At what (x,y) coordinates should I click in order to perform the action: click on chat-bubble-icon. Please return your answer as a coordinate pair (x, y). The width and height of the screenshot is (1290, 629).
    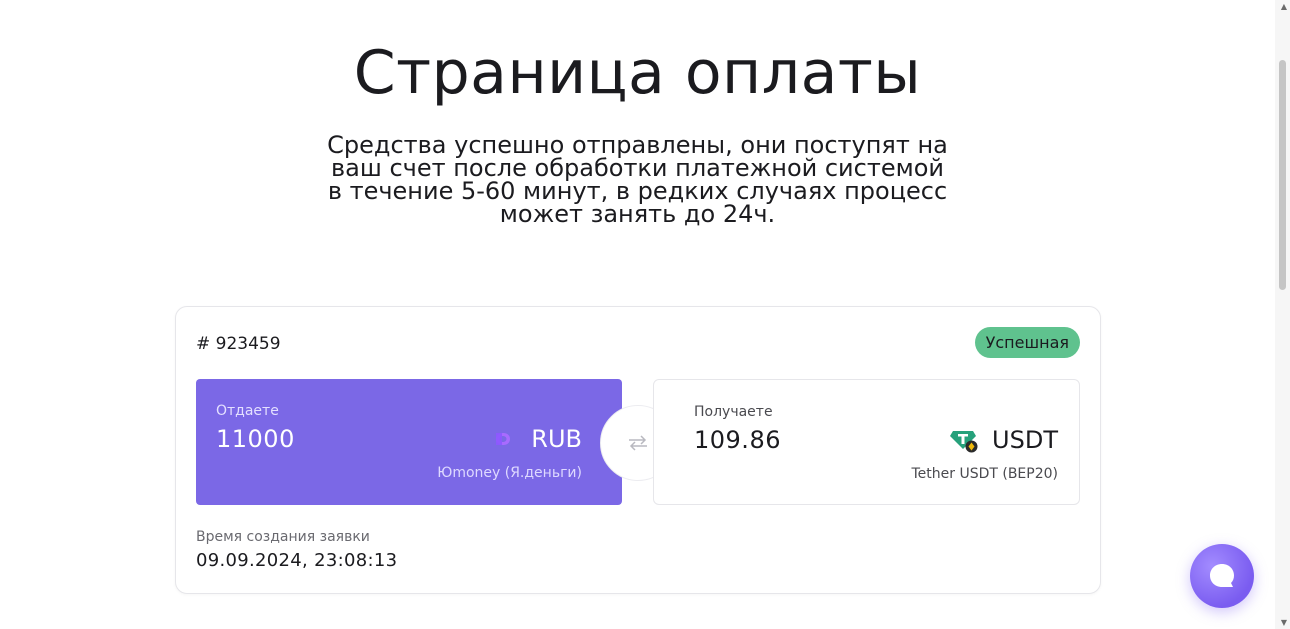
    Looking at the image, I should click on (1222, 575).